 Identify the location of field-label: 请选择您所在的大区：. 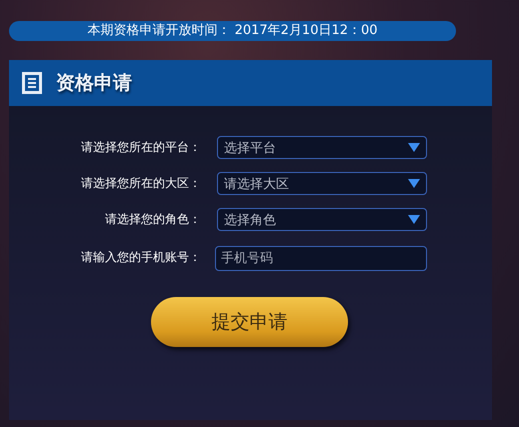
(141, 183).